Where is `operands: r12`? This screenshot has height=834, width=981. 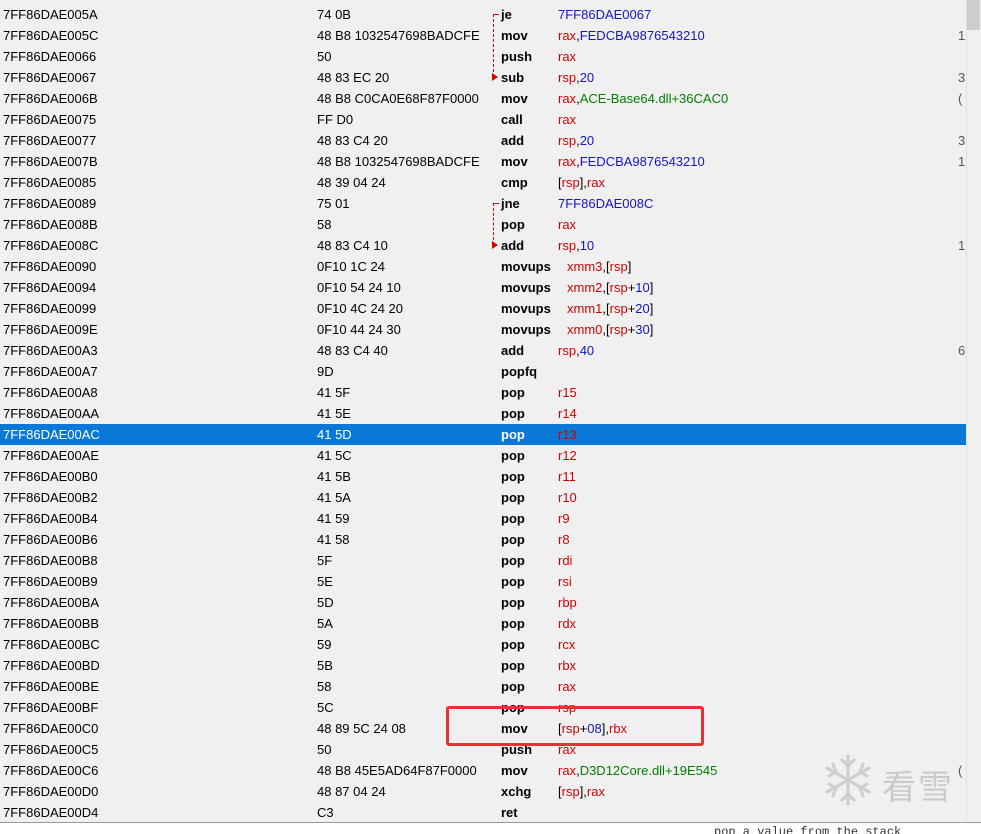 operands: r12 is located at coordinates (567, 455).